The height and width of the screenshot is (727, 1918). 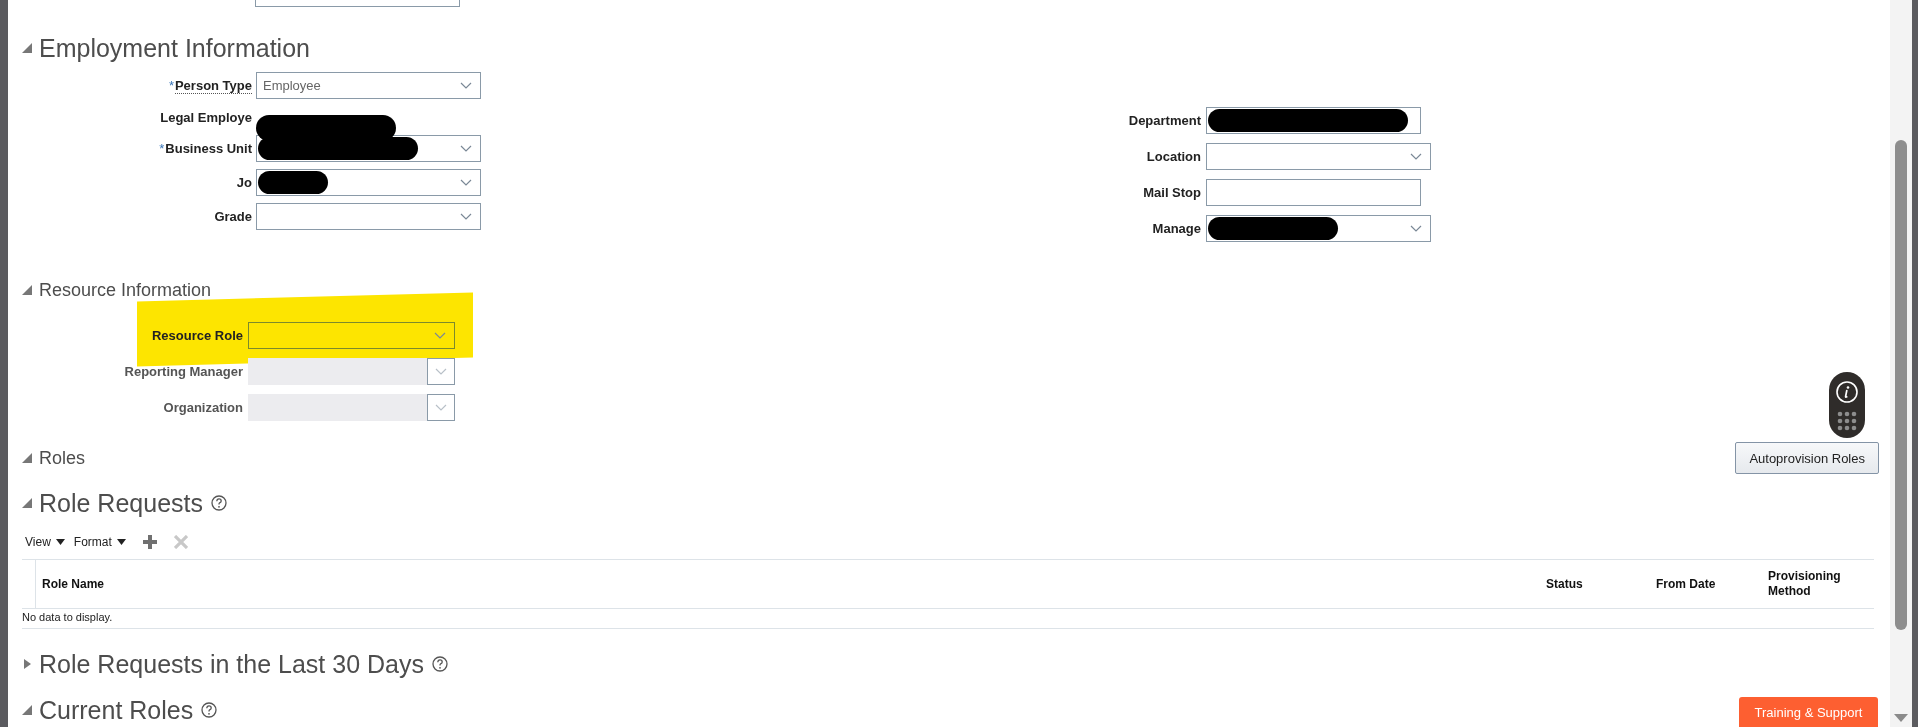 What do you see at coordinates (203, 407) in the screenshot?
I see `field-label: Organization` at bounding box center [203, 407].